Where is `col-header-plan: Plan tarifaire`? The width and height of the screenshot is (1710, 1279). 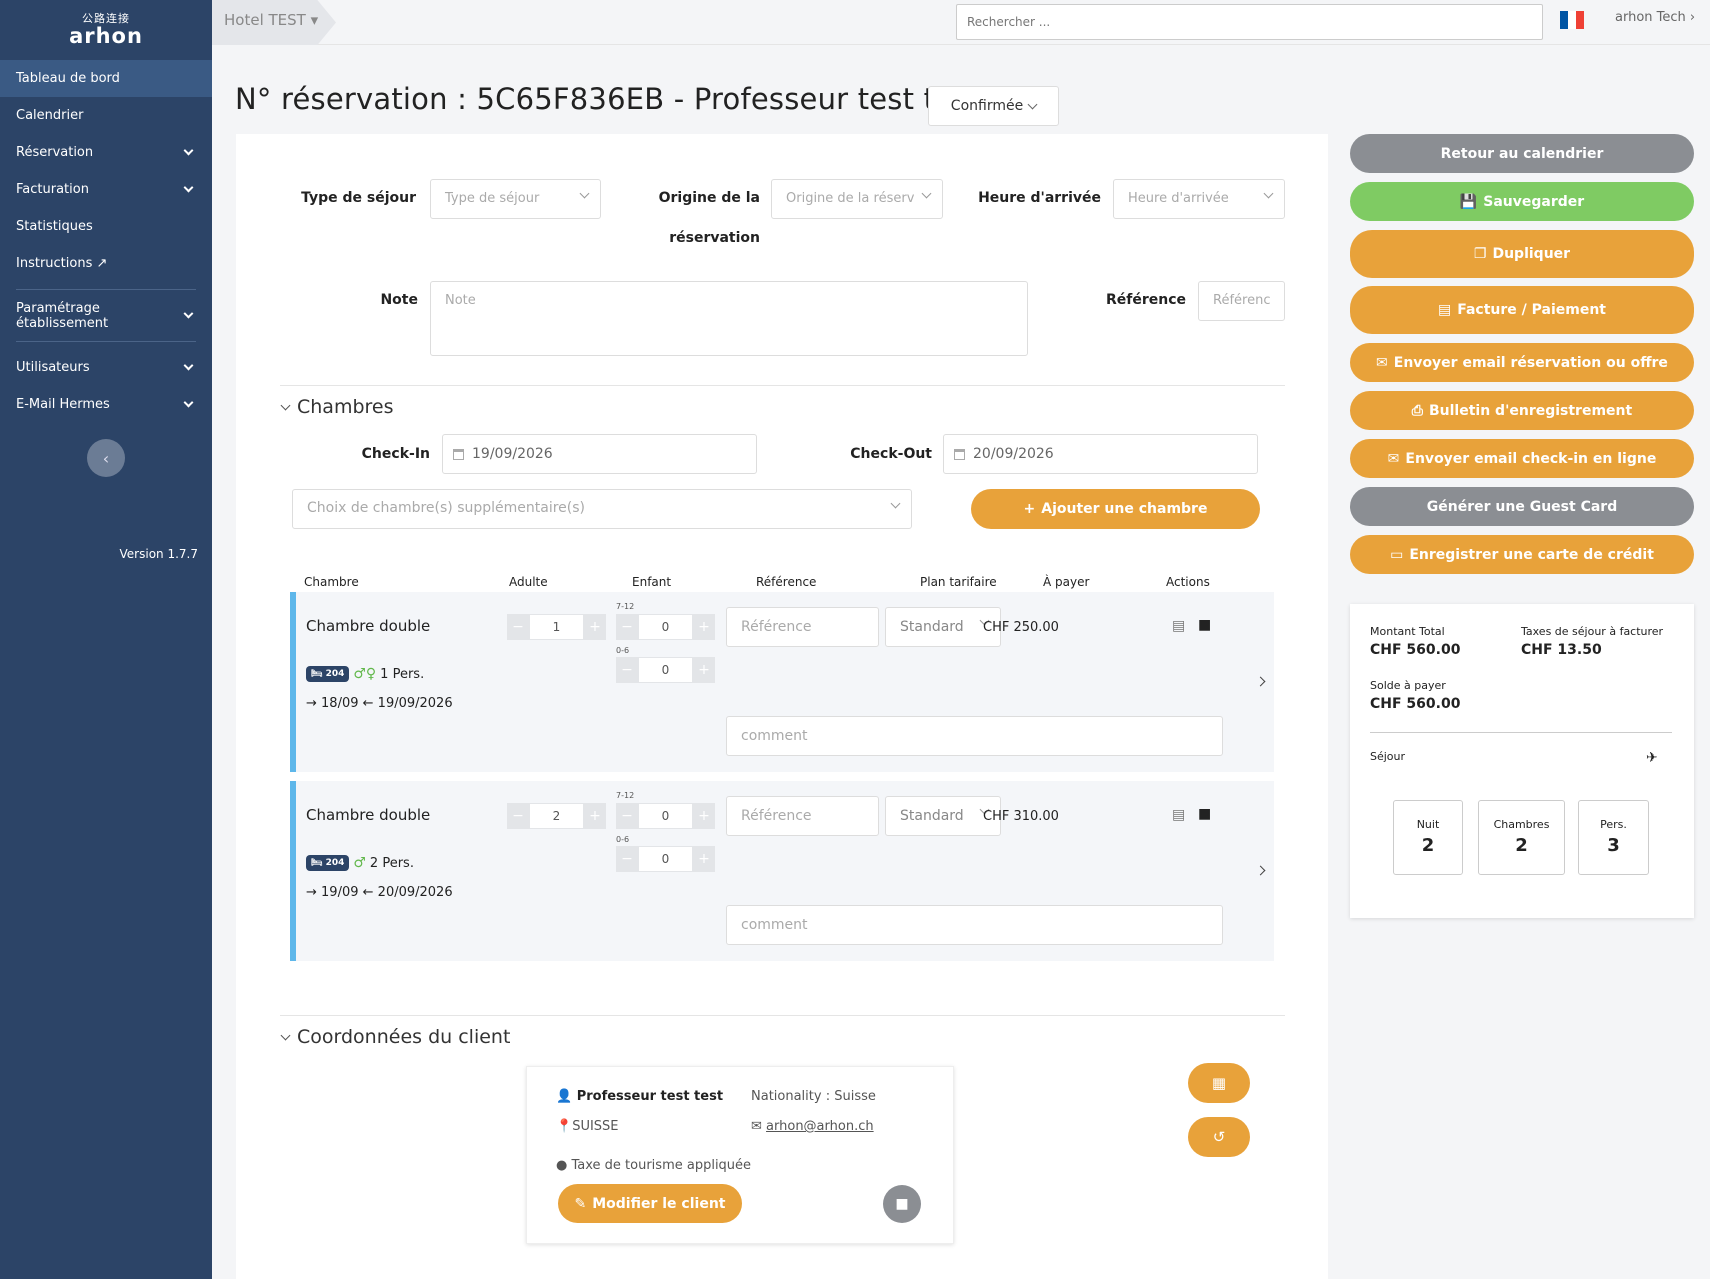
col-header-plan: Plan tarifaire is located at coordinates (958, 582).